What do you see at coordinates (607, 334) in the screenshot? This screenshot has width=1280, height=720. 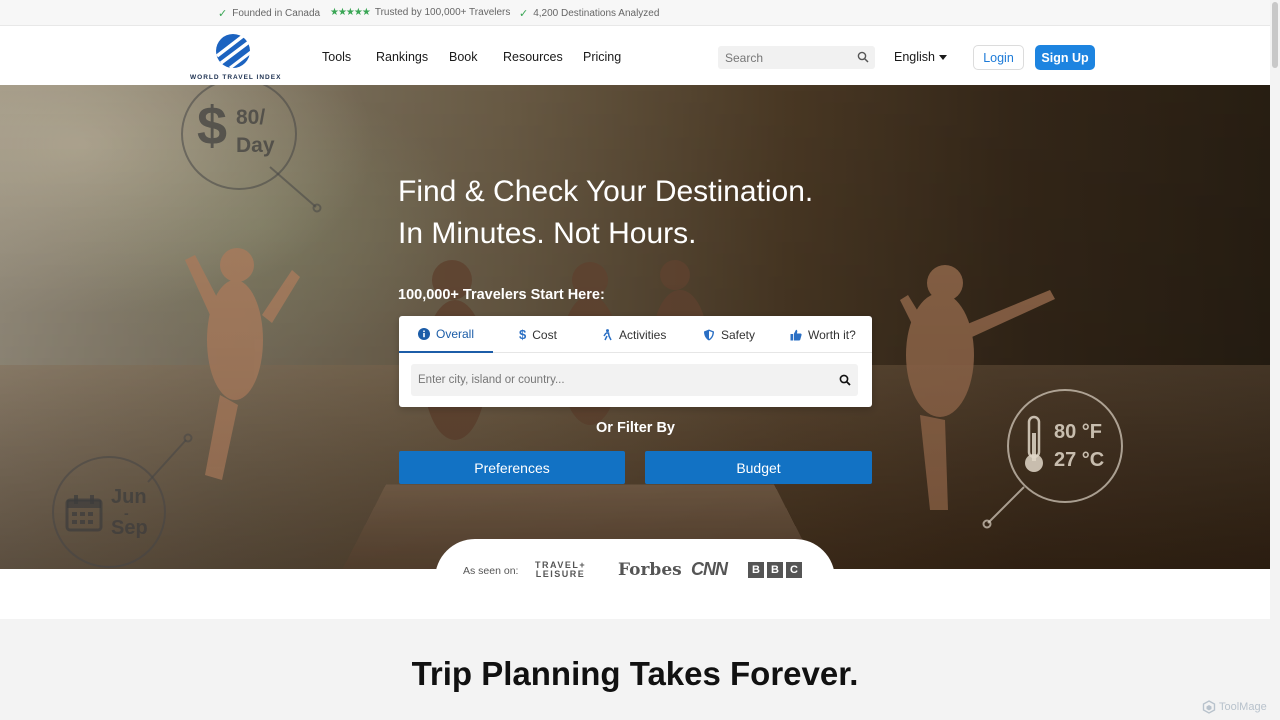 I see `hiking-icon` at bounding box center [607, 334].